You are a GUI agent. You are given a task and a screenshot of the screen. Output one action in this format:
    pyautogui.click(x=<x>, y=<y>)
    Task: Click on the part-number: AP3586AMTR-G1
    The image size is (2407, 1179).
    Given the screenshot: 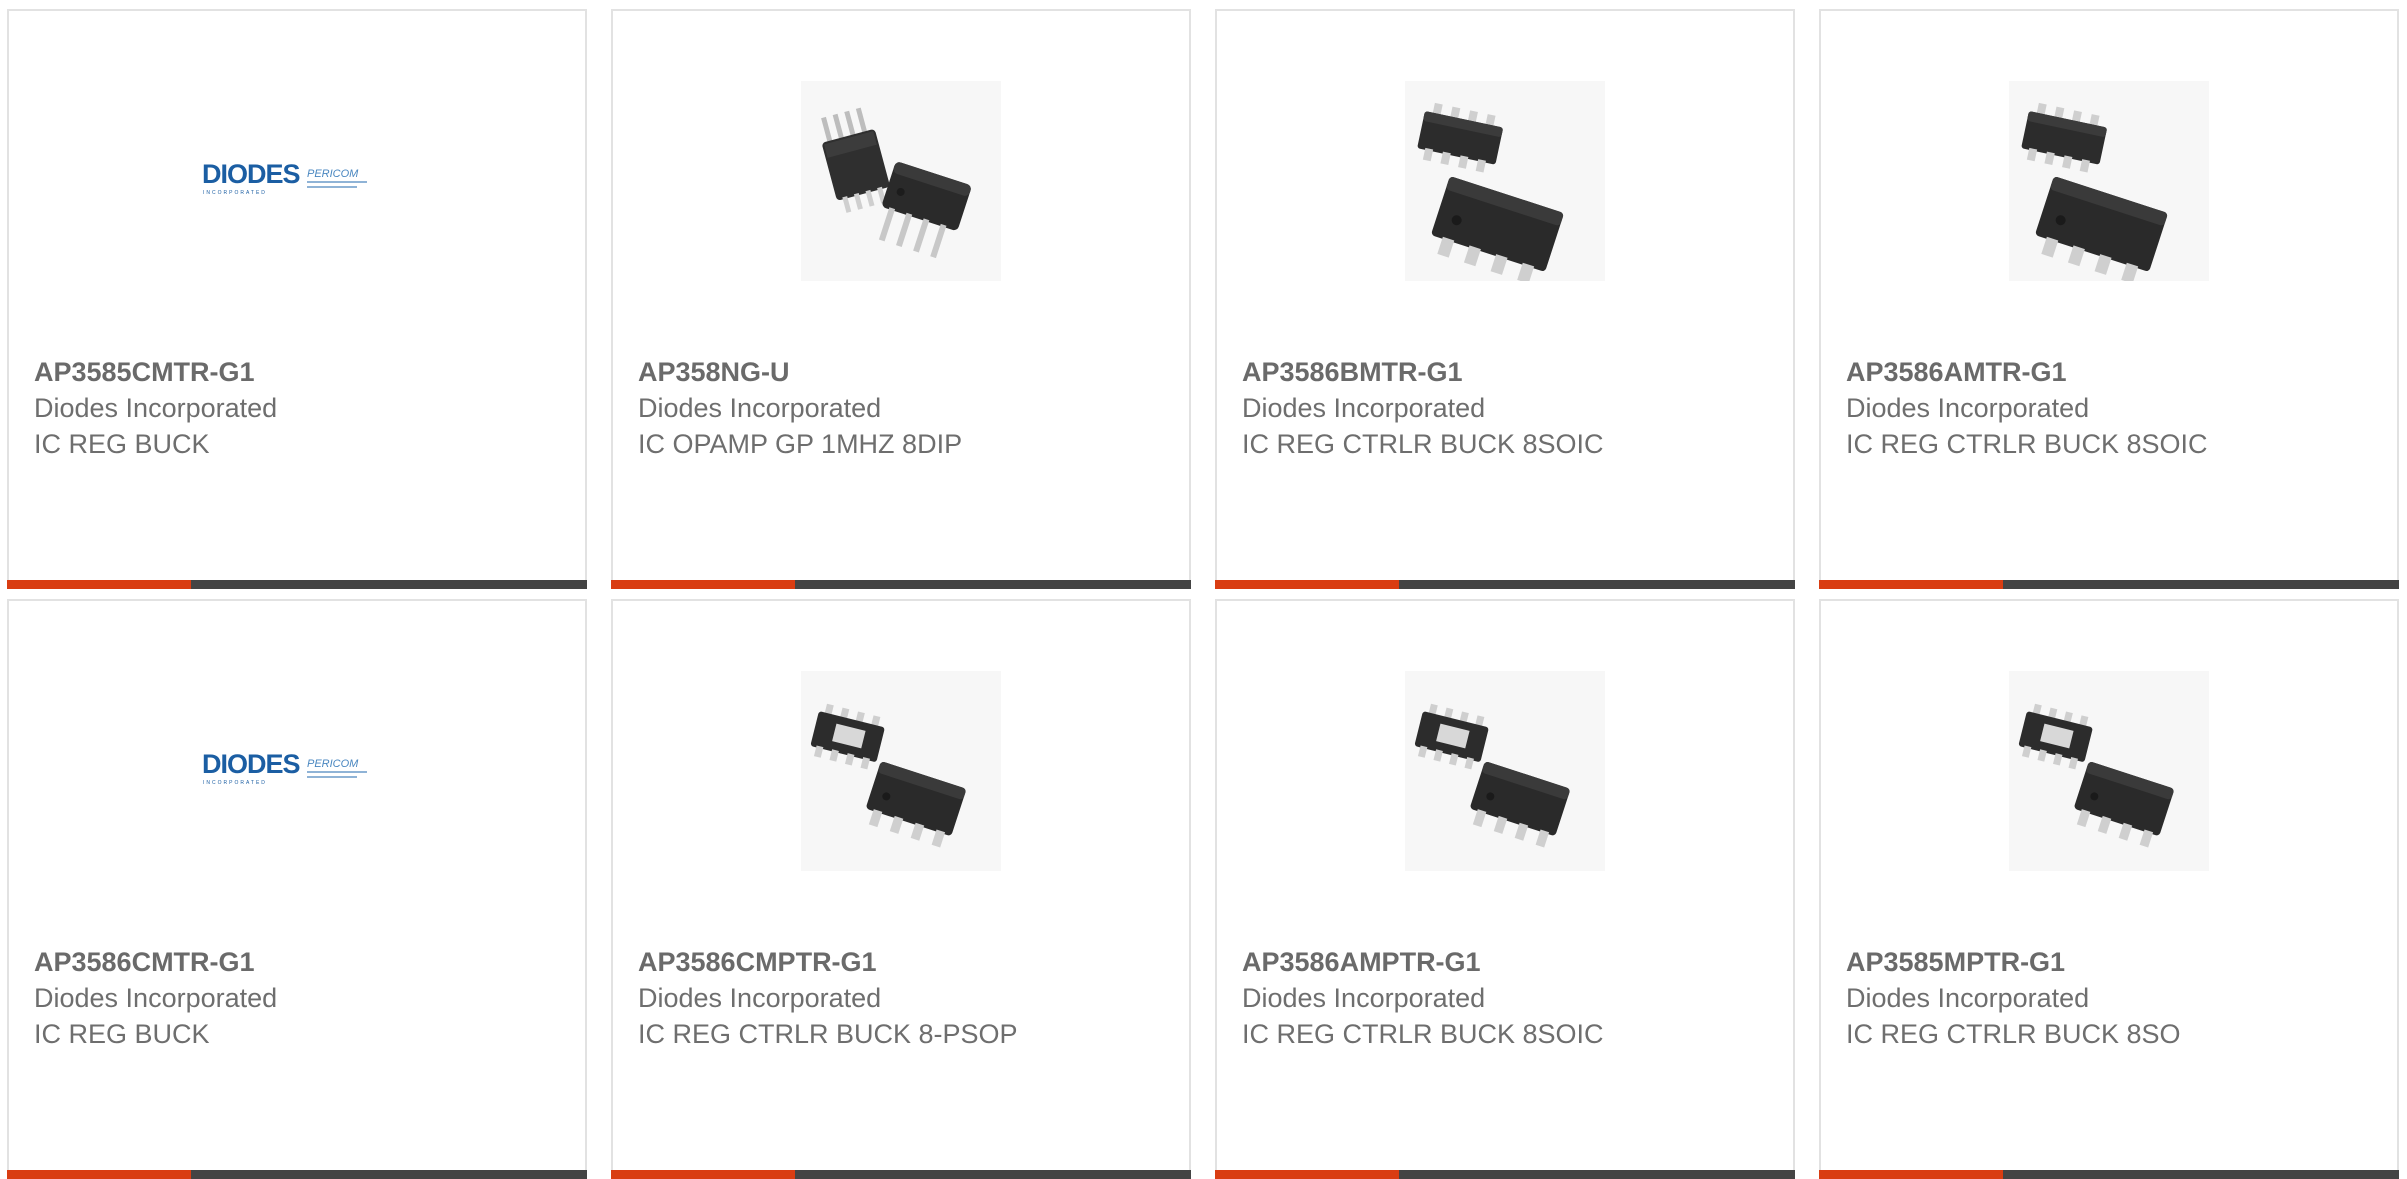 What is the action you would take?
    pyautogui.click(x=2111, y=372)
    